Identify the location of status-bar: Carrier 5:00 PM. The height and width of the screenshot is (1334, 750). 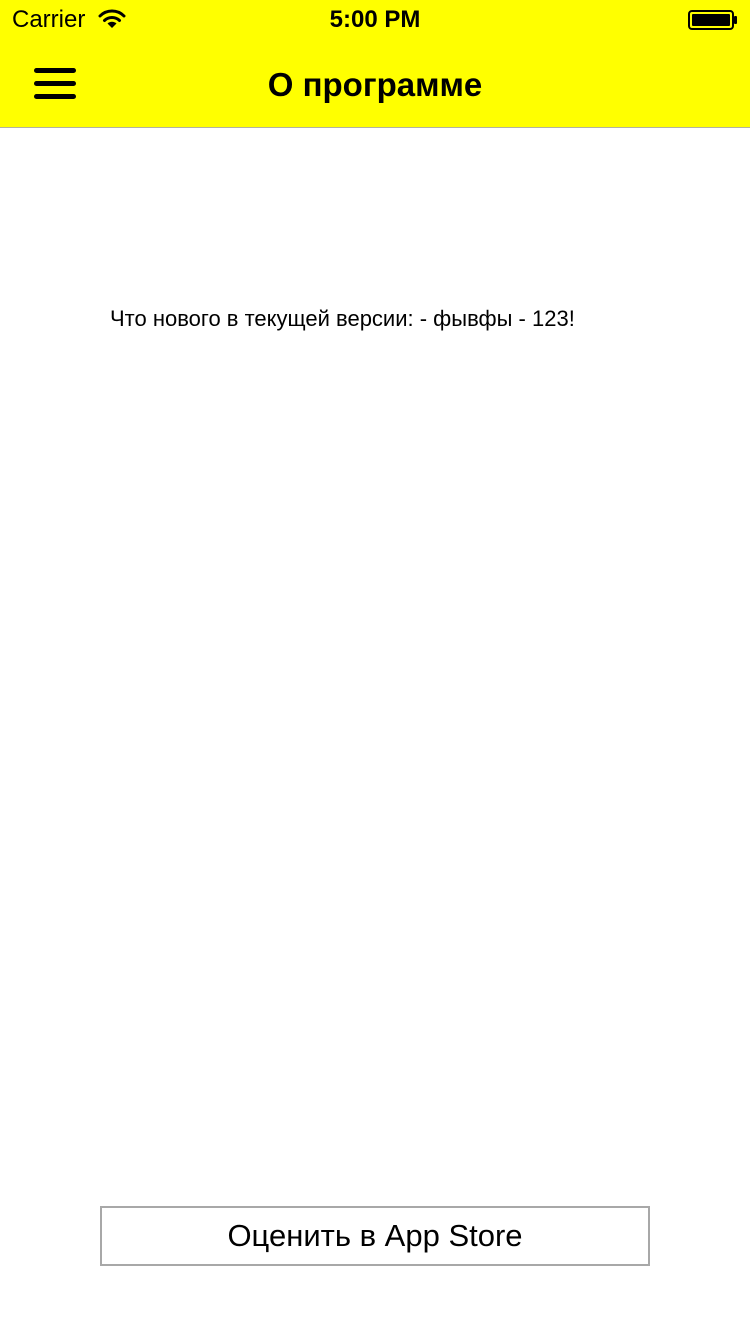
(375, 20).